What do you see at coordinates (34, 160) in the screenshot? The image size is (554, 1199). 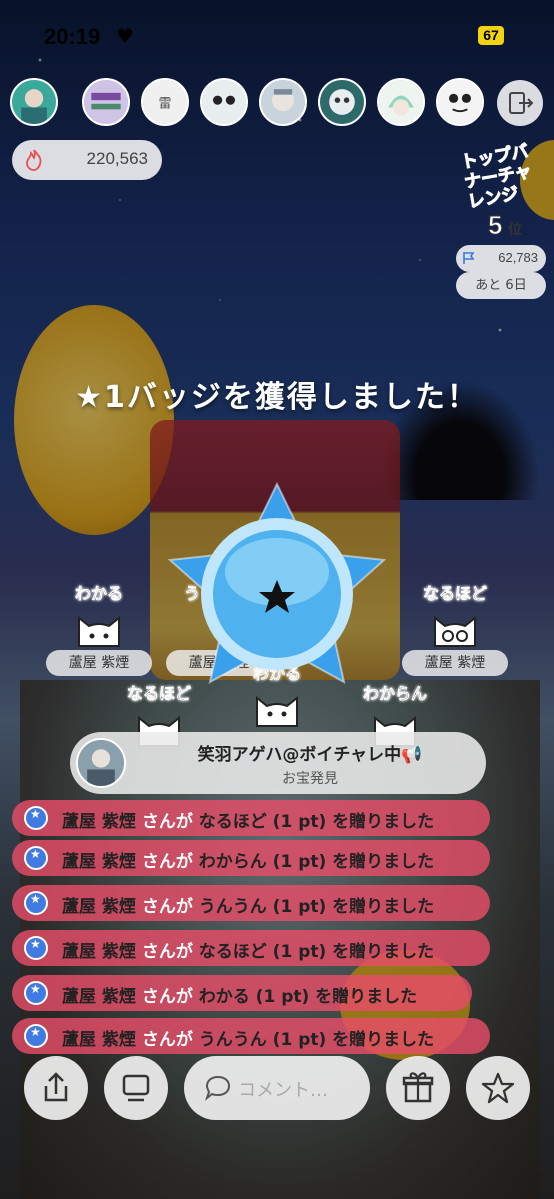 I see `fire-icon` at bounding box center [34, 160].